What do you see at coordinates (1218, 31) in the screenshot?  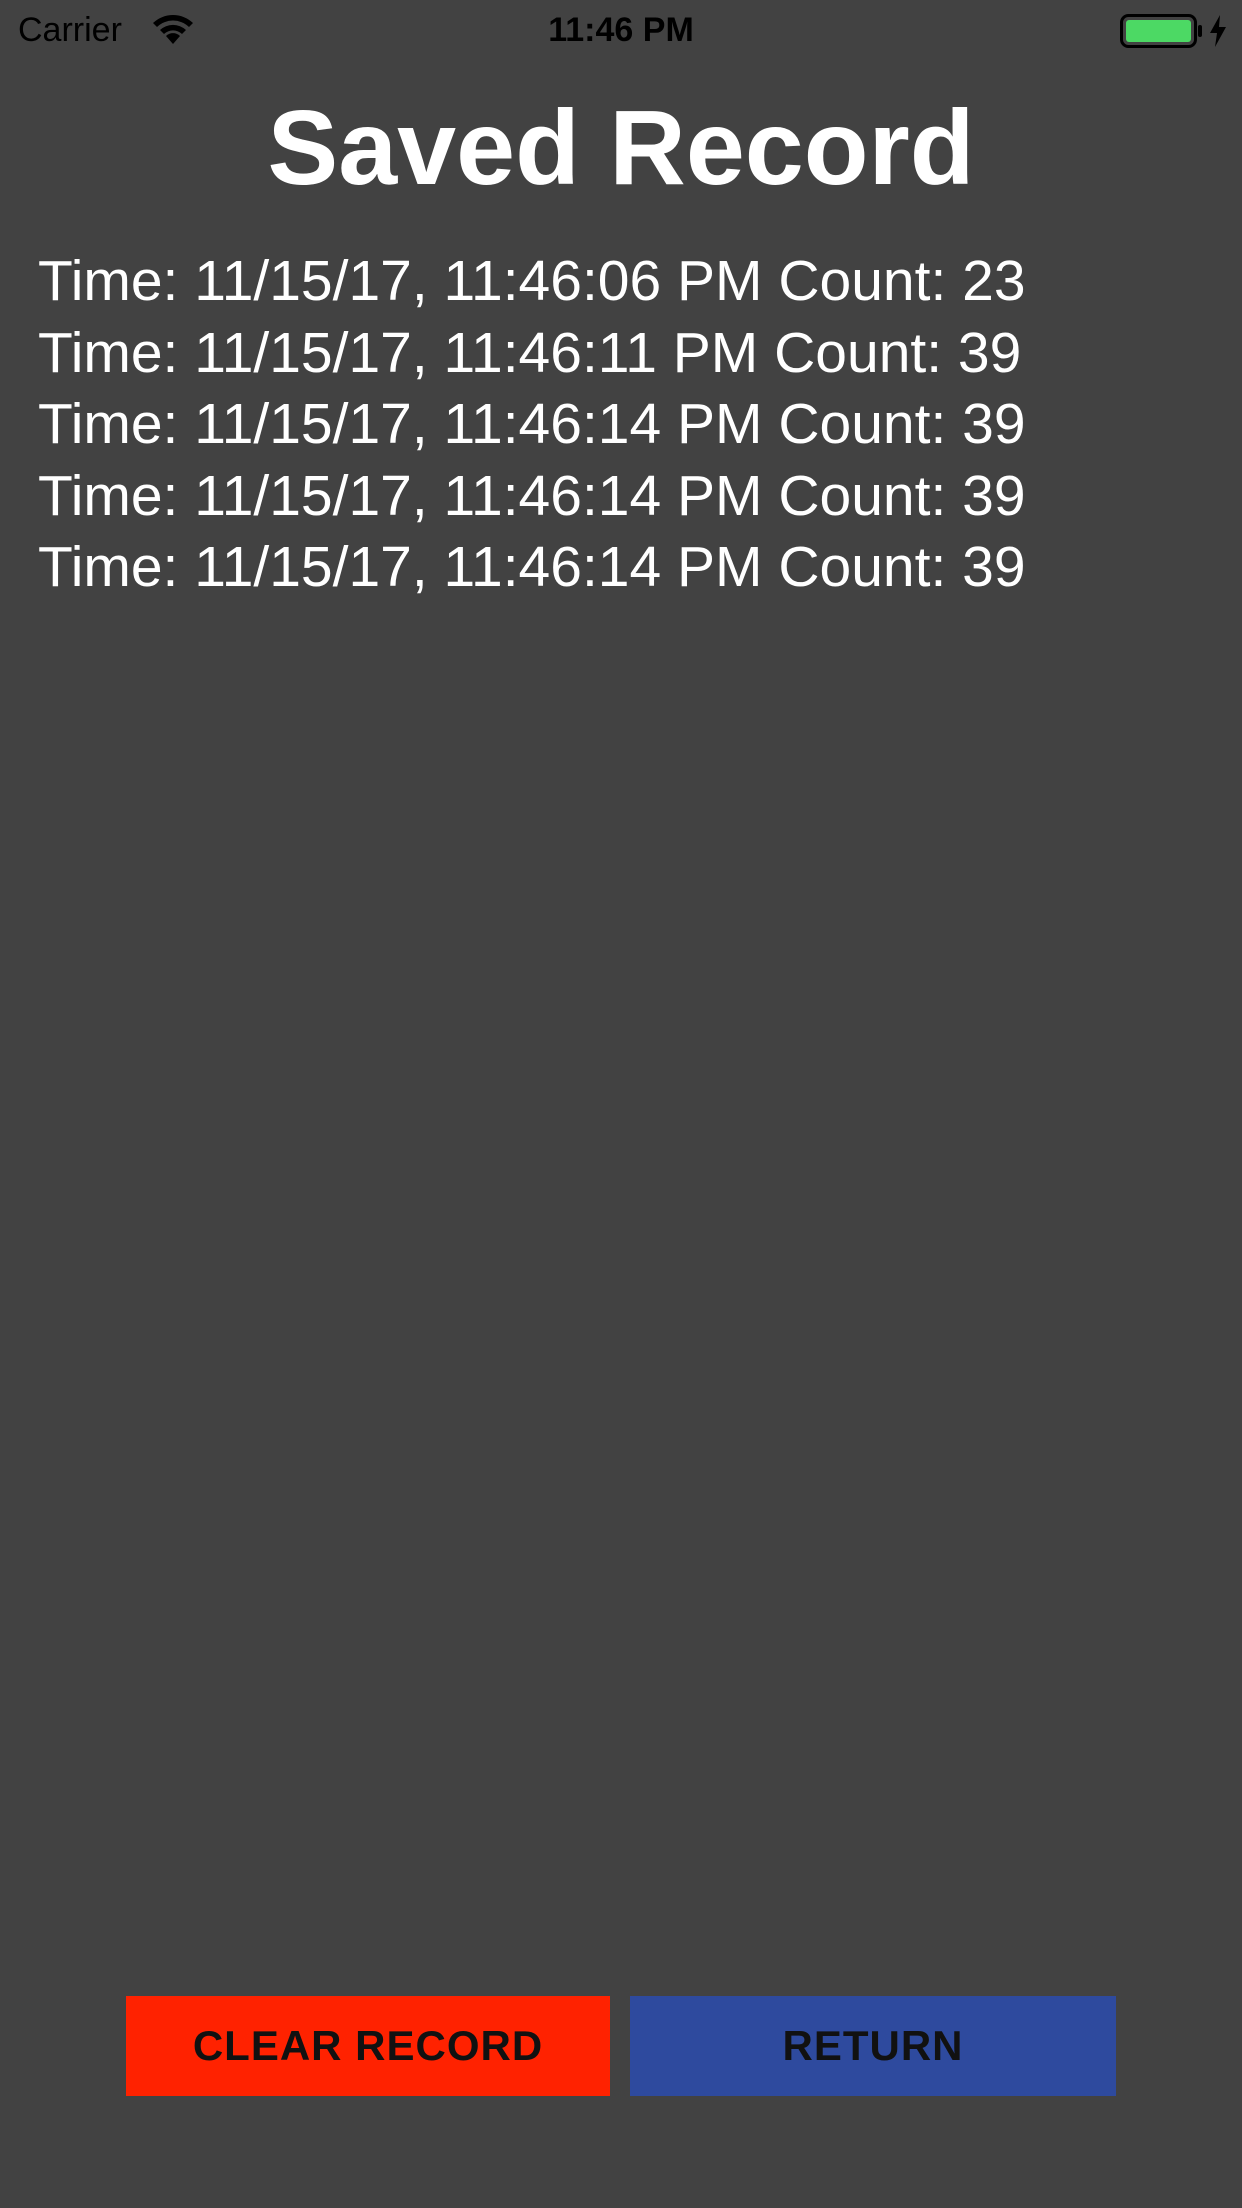 I see `charging-bolt-icon` at bounding box center [1218, 31].